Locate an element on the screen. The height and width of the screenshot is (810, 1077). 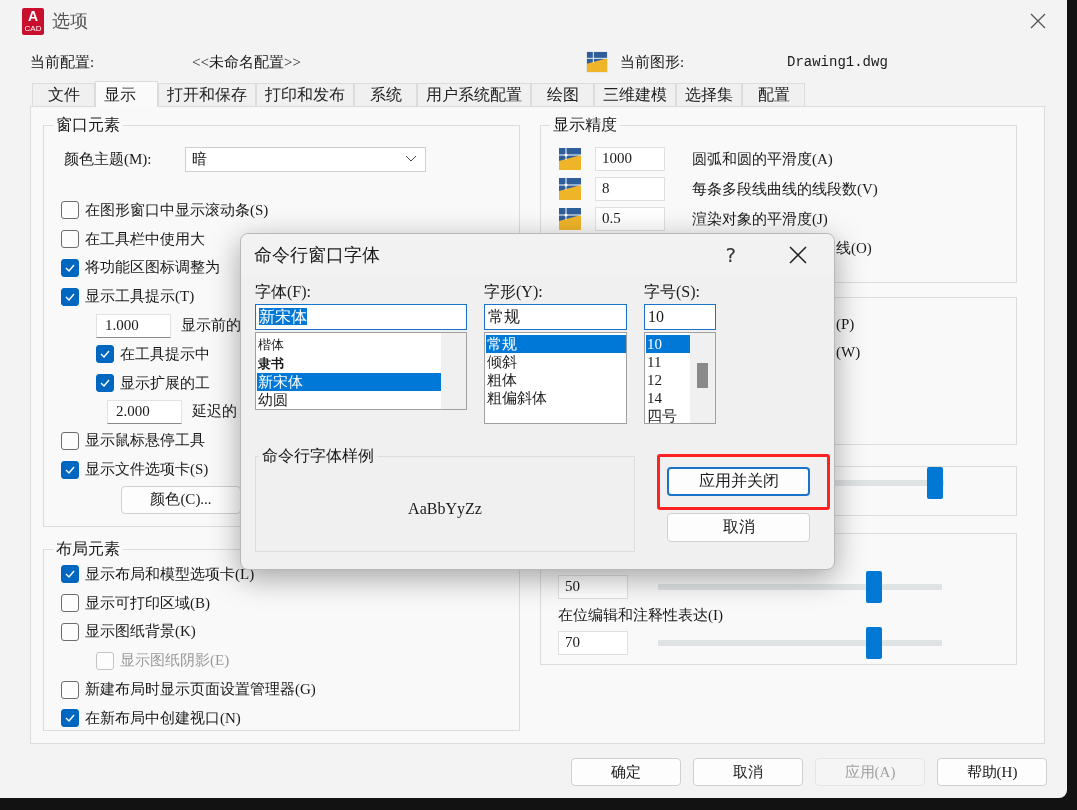
dialog-button: 帮助(H) is located at coordinates (992, 772).